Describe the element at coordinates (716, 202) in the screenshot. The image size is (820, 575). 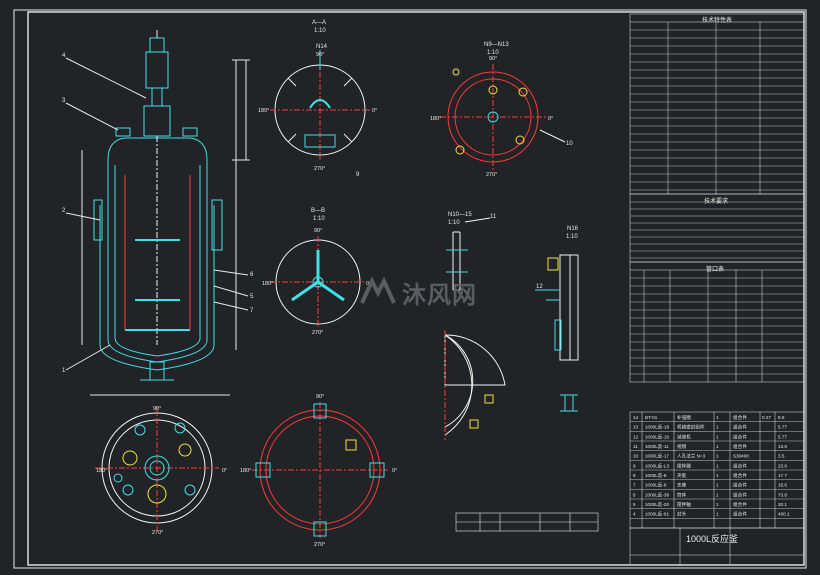
I see `notes-title: 技术要求` at that location.